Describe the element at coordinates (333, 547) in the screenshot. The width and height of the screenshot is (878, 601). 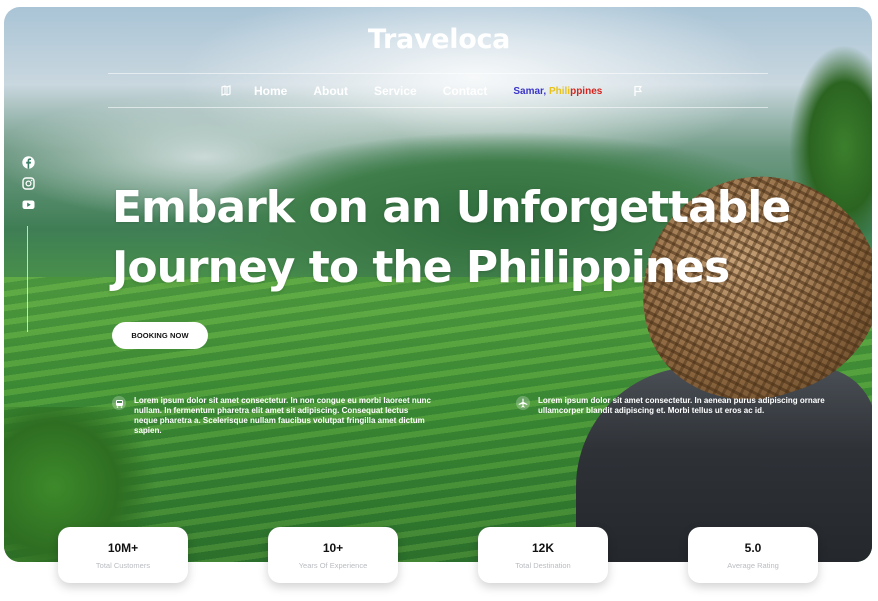
I see `stat-value: 10+` at that location.